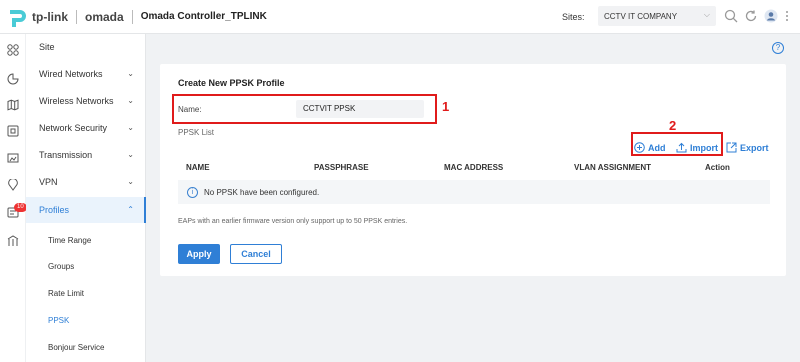 This screenshot has height=362, width=800. Describe the element at coordinates (50, 16) in the screenshot. I see `brand-text: tp-link` at that location.